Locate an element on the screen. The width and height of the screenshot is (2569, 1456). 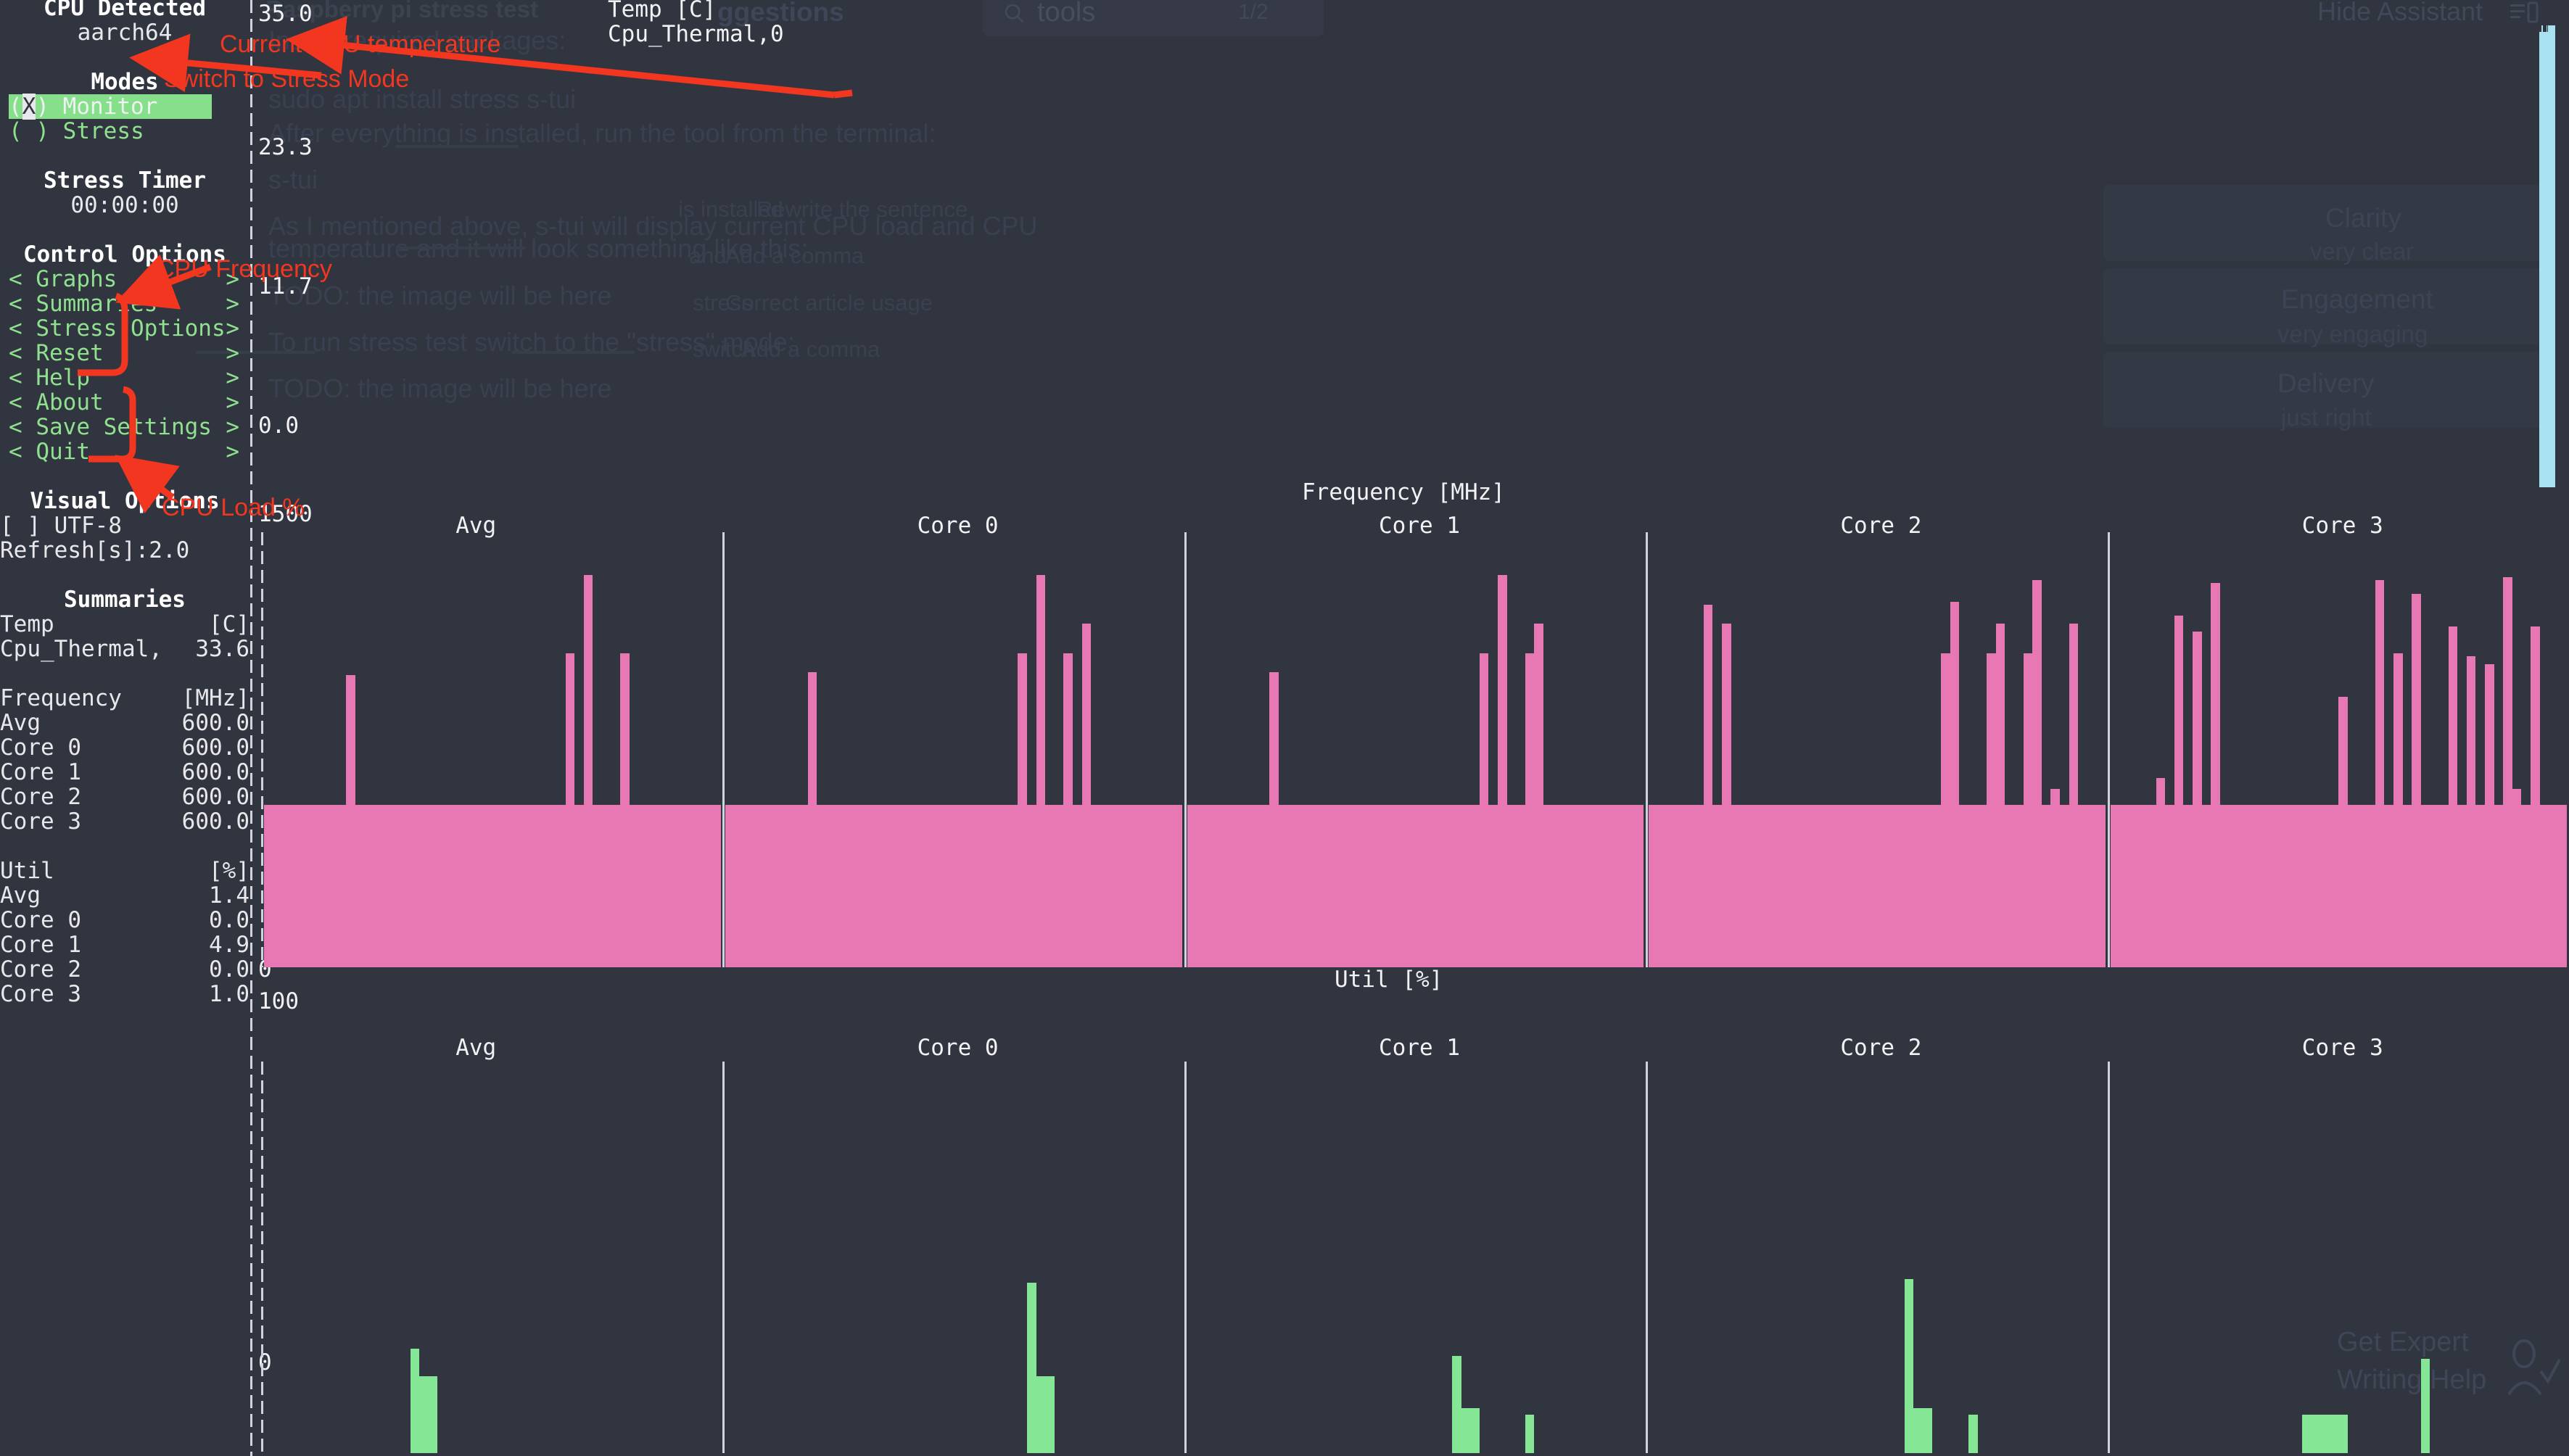
stress-timer-header: Stress Timer is located at coordinates (125, 180).